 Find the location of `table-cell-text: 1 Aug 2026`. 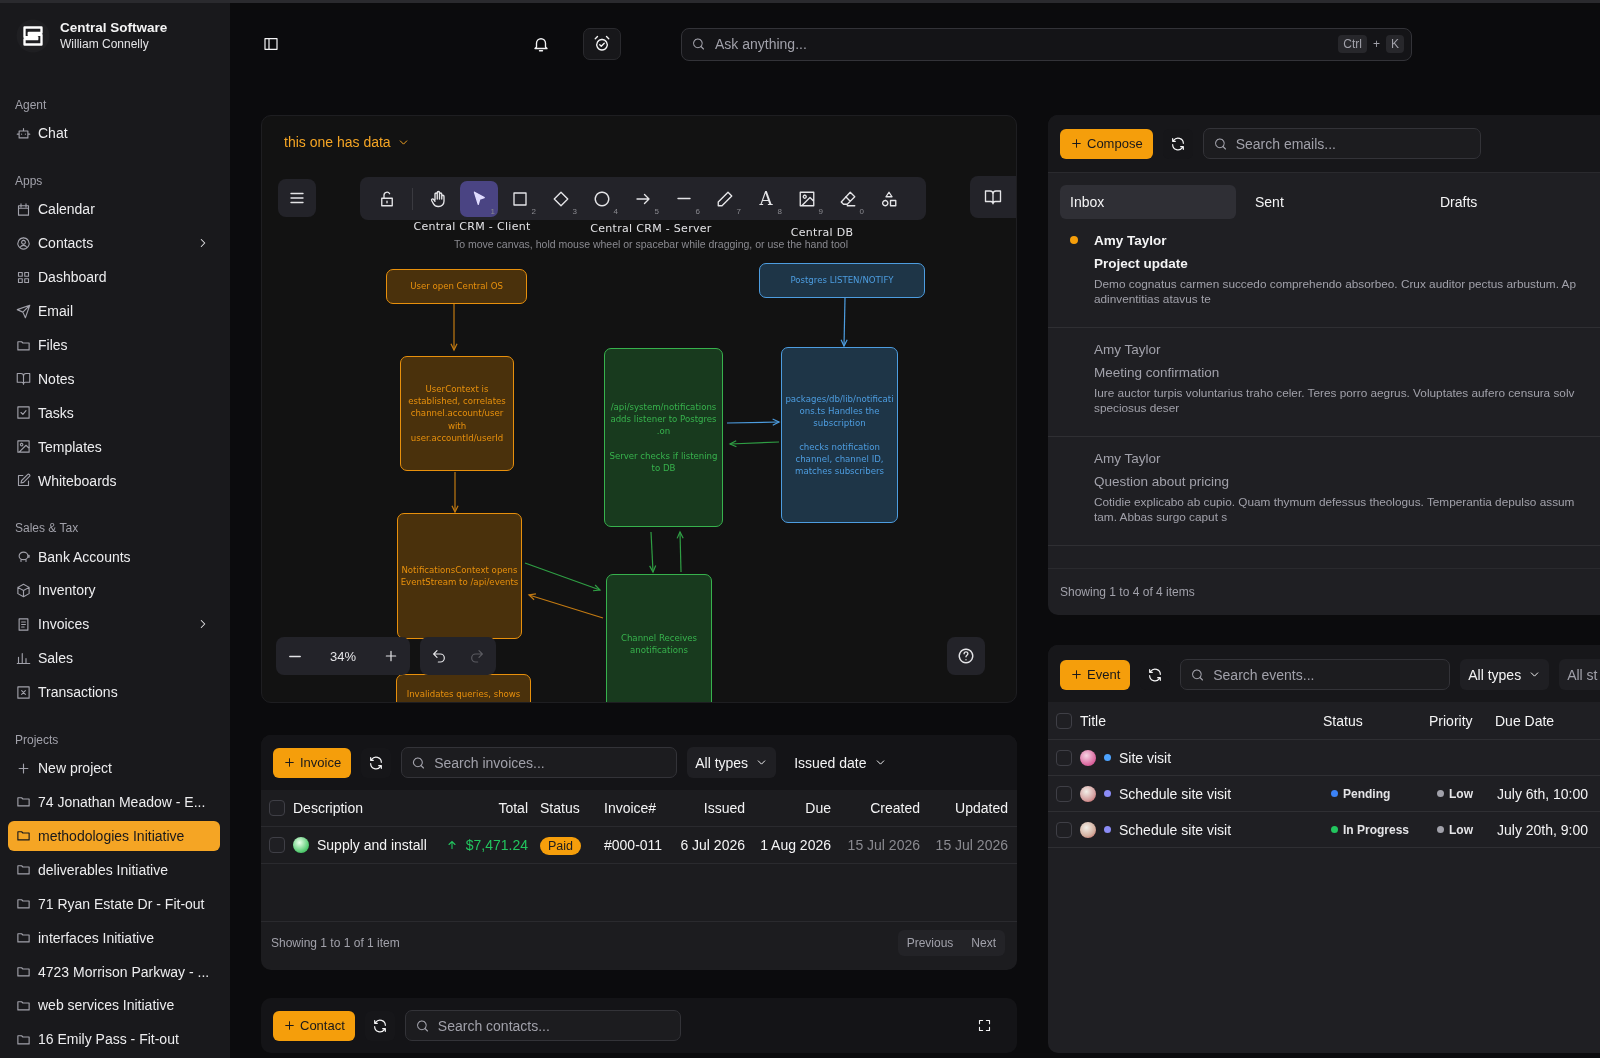

table-cell-text: 1 Aug 2026 is located at coordinates (795, 845).